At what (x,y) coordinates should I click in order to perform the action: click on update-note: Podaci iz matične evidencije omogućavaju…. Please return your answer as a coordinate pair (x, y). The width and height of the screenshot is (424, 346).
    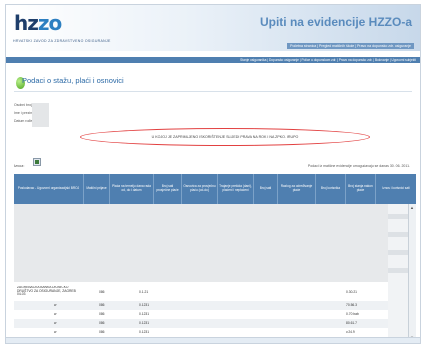
    Looking at the image, I should click on (358, 166).